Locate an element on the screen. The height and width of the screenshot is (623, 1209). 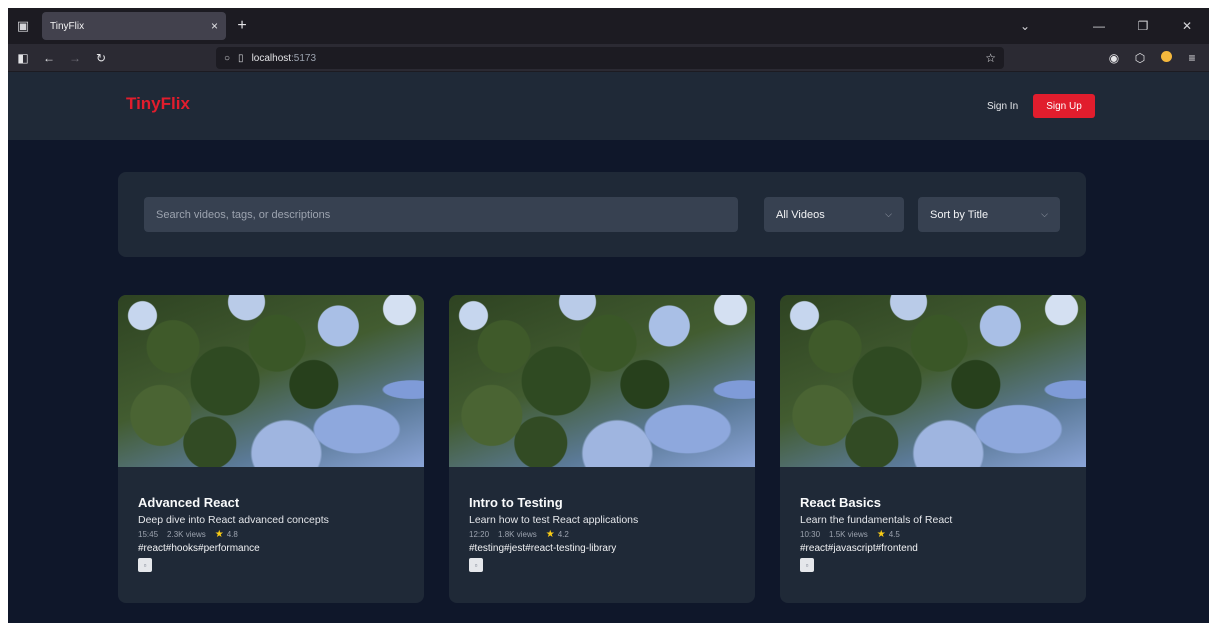
video-description: Learn how to test React applications is located at coordinates (554, 520).